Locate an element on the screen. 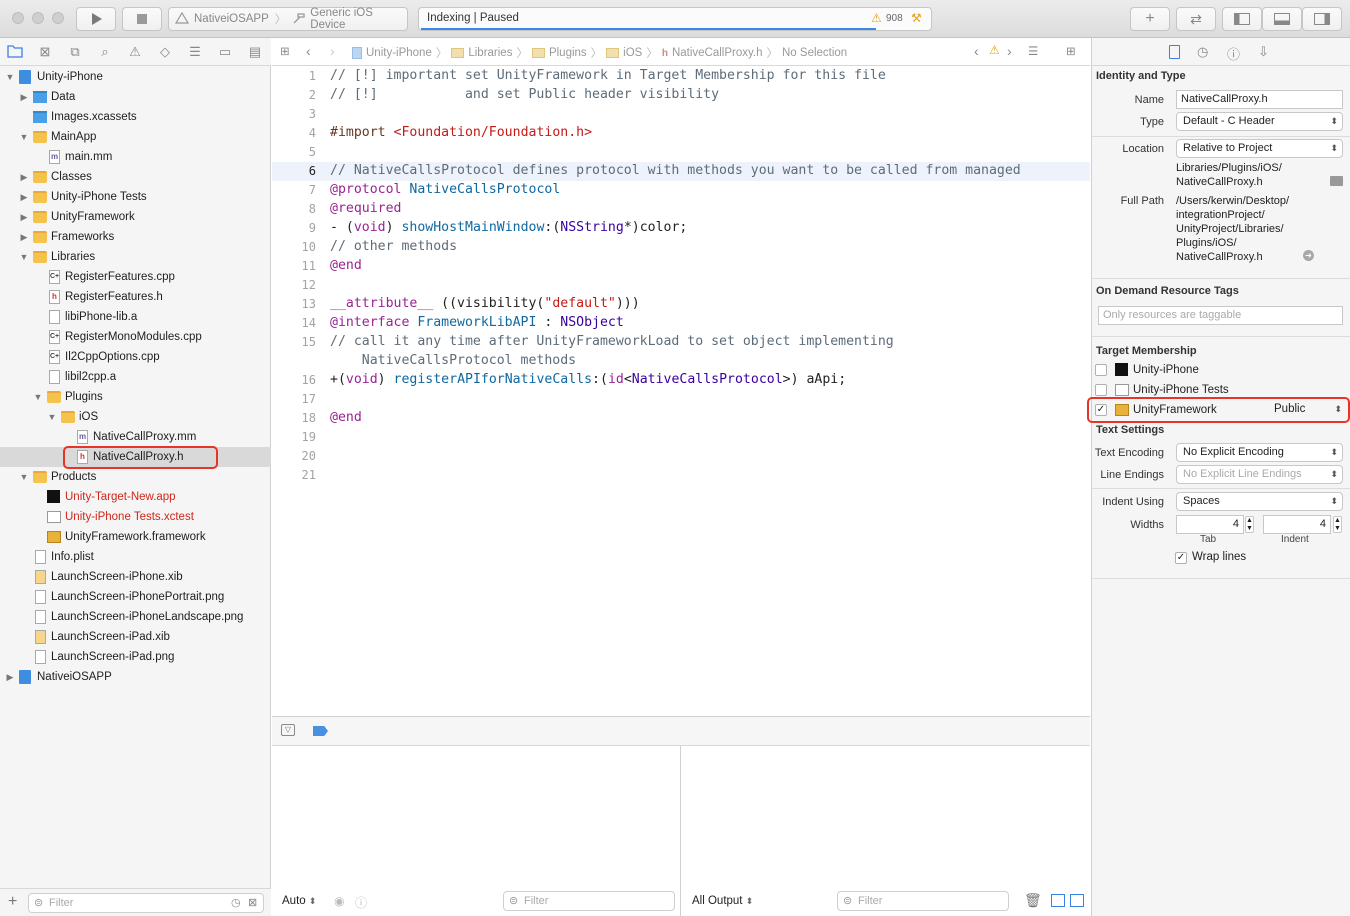 The width and height of the screenshot is (1350, 916). tab-width-stepper: ▲ ▼ is located at coordinates (1249, 524).